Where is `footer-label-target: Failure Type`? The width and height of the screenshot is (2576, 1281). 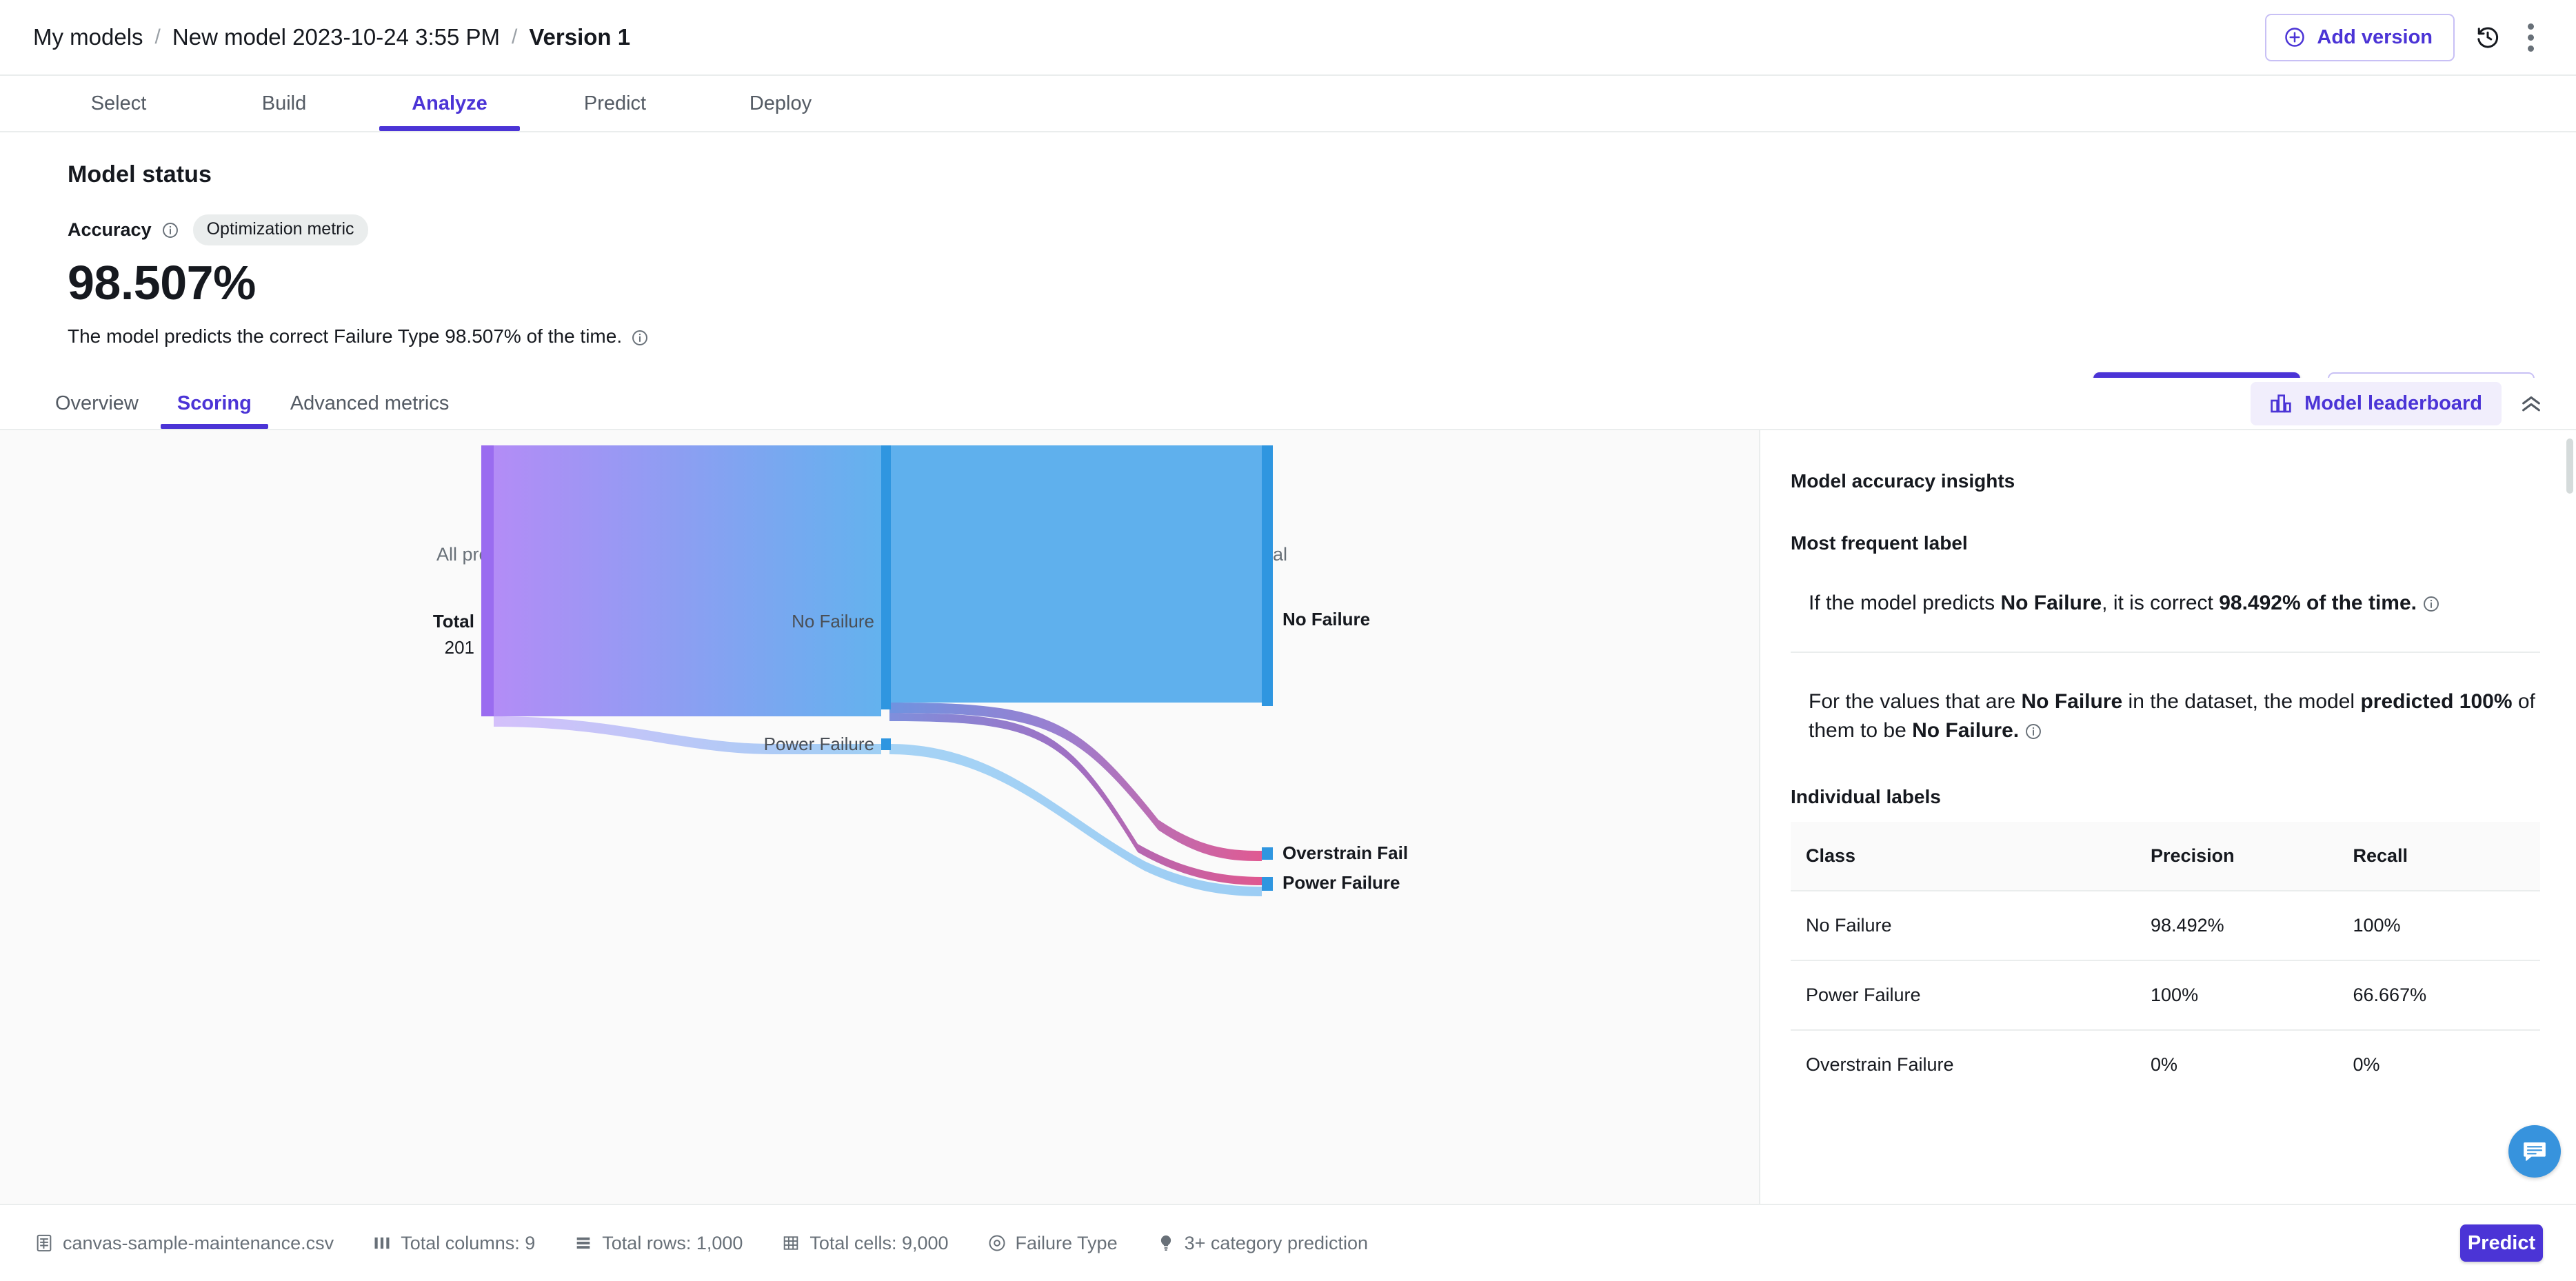
footer-label-target: Failure Type is located at coordinates (1066, 1243).